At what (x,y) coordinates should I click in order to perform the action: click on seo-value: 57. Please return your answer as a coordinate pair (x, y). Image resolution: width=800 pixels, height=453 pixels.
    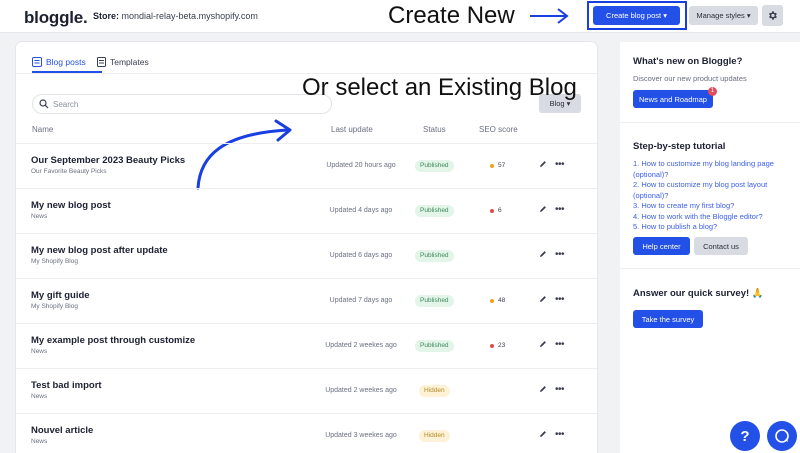
    Looking at the image, I should click on (502, 165).